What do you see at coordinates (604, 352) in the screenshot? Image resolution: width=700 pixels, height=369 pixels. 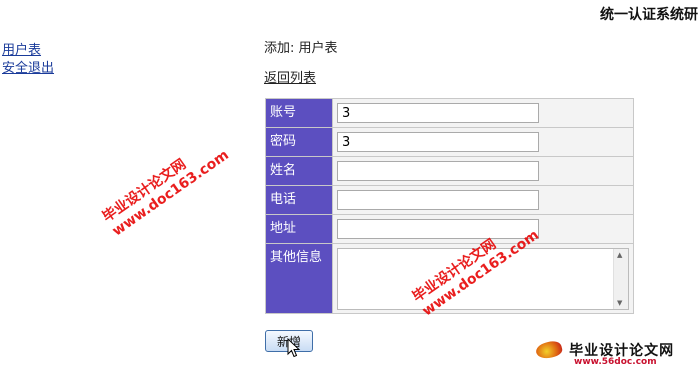 I see `site-logo: 毕业设计论文网 www.56doc.com` at bounding box center [604, 352].